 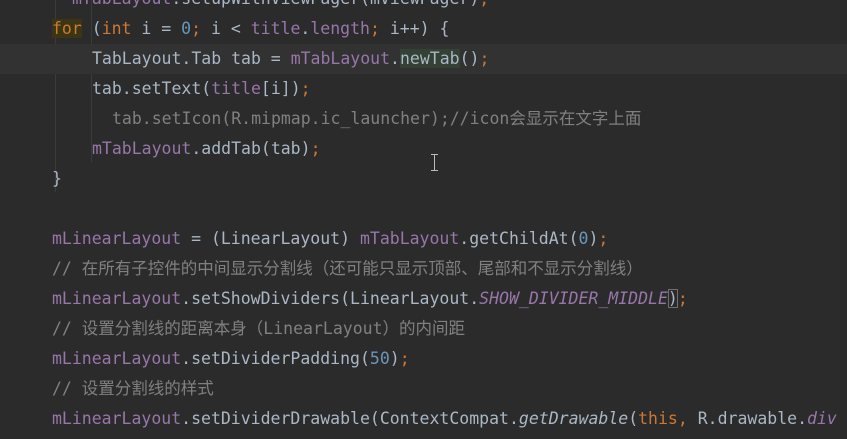 I want to click on code-token: tab.setText(, so click(x=152, y=88).